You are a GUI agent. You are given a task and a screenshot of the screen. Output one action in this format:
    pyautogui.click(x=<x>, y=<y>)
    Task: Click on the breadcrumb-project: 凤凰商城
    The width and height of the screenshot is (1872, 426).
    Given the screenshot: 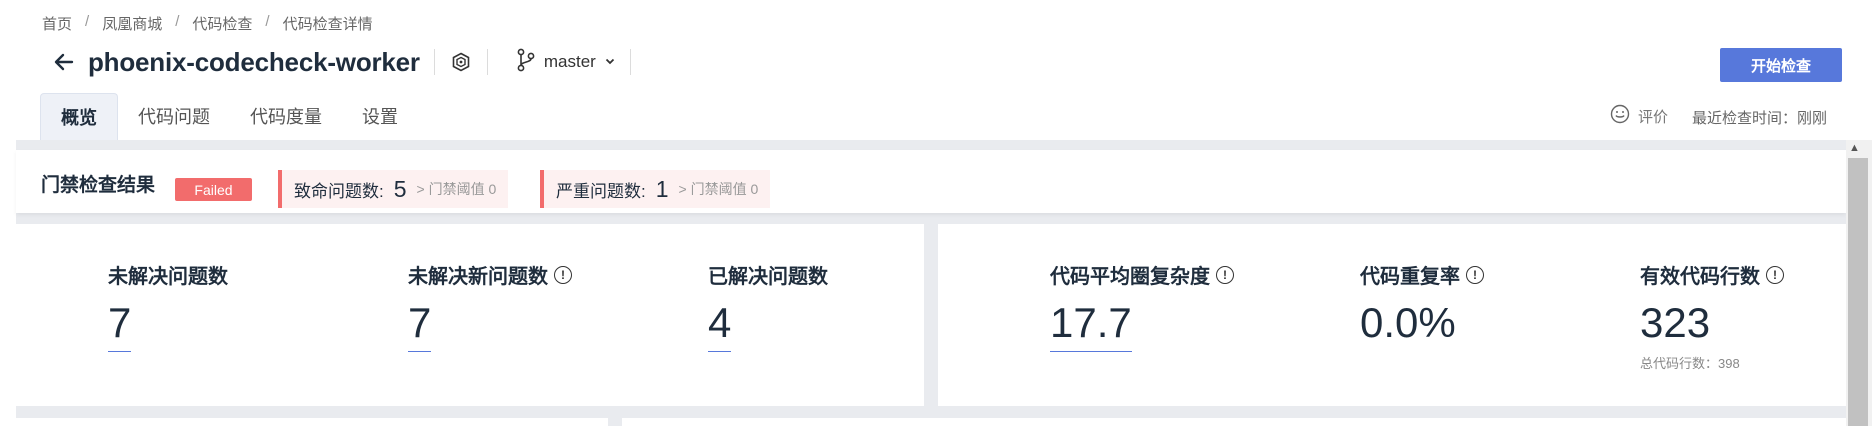 What is the action you would take?
    pyautogui.click(x=132, y=23)
    